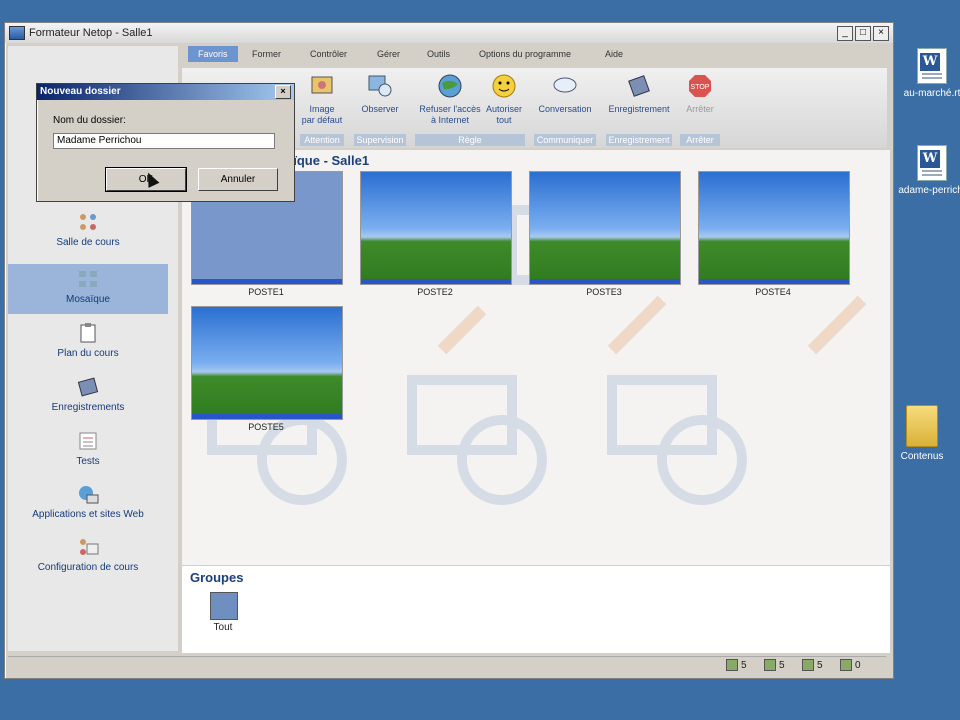 Image resolution: width=960 pixels, height=720 pixels. What do you see at coordinates (435, 292) in the screenshot?
I see `station-label: POSTE2` at bounding box center [435, 292].